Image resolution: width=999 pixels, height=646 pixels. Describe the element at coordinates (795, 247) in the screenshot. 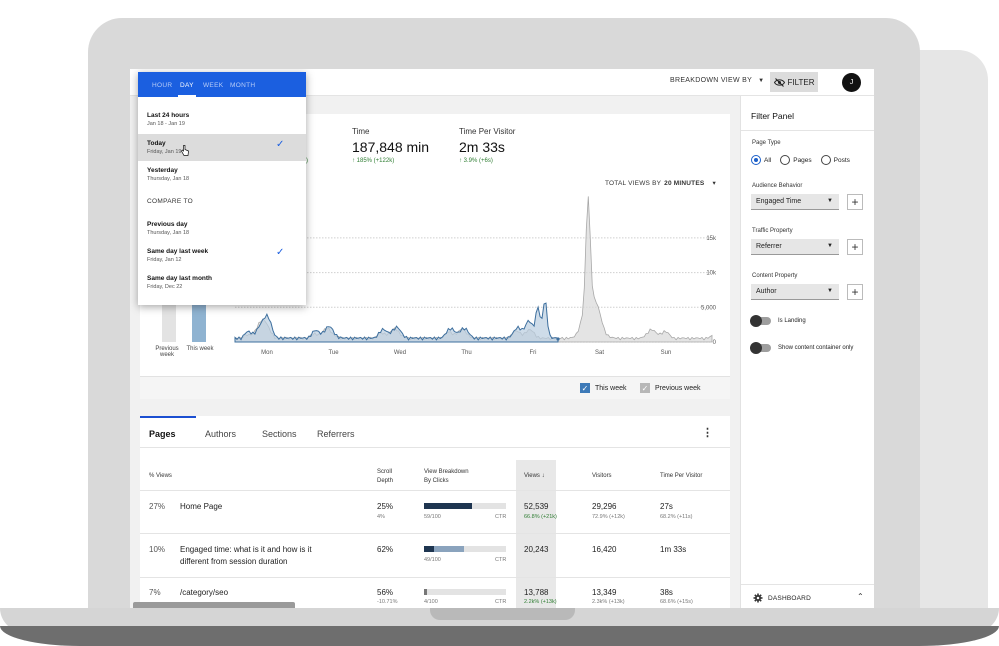

I see `traffic-property-select: Referrer ▼` at that location.